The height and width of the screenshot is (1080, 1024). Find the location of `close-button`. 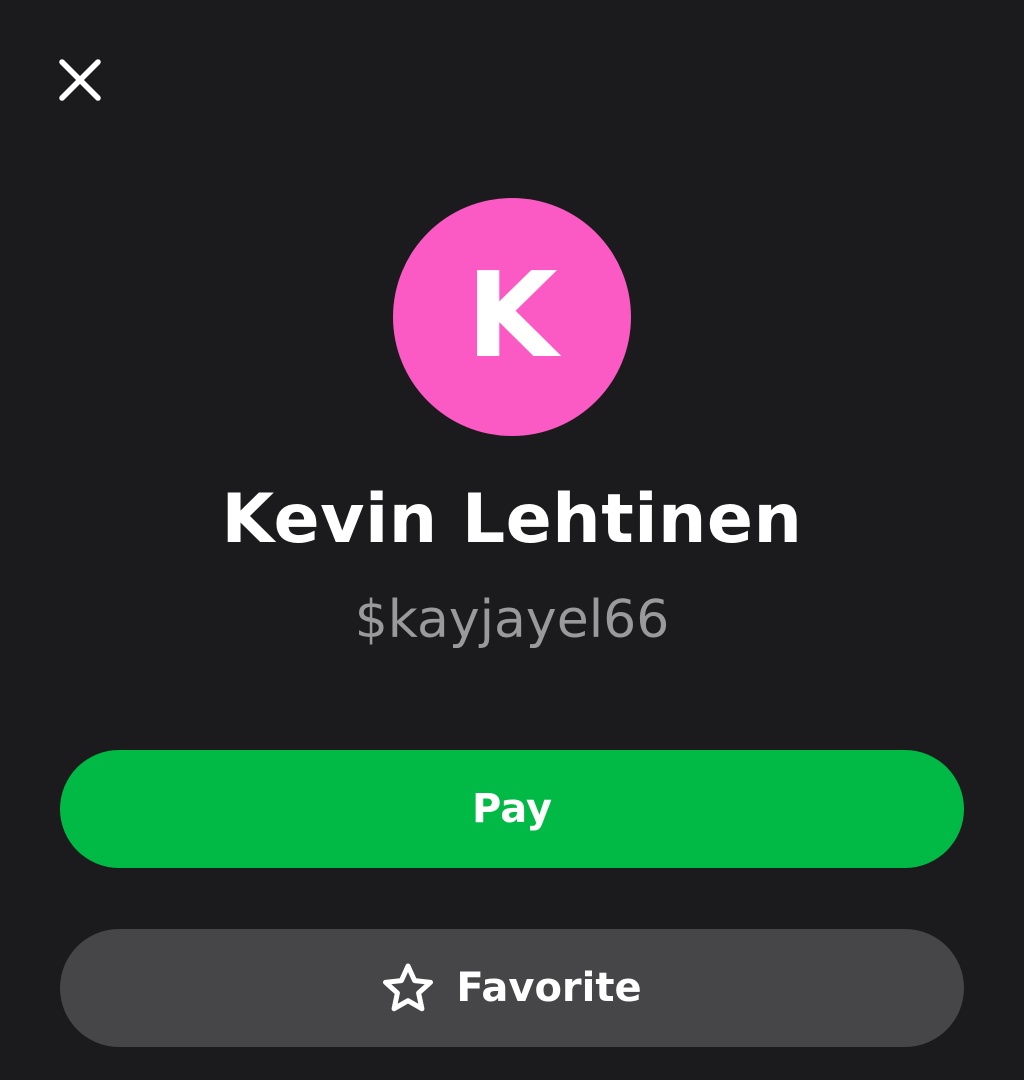

close-button is located at coordinates (80, 80).